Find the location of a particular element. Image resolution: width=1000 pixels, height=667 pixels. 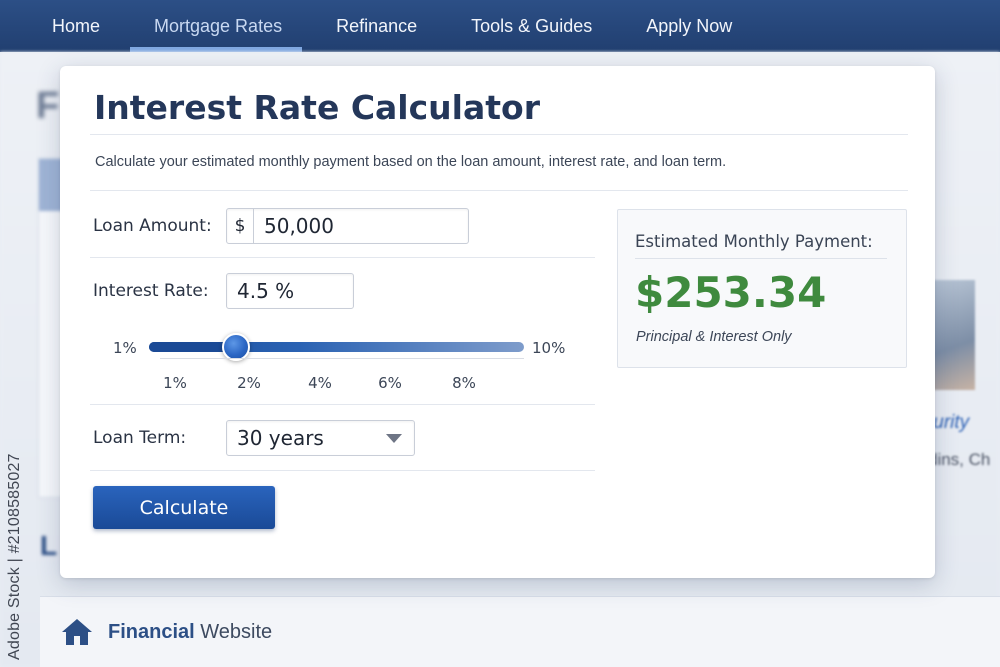

loan-amount-value: 50,000 is located at coordinates (299, 226).